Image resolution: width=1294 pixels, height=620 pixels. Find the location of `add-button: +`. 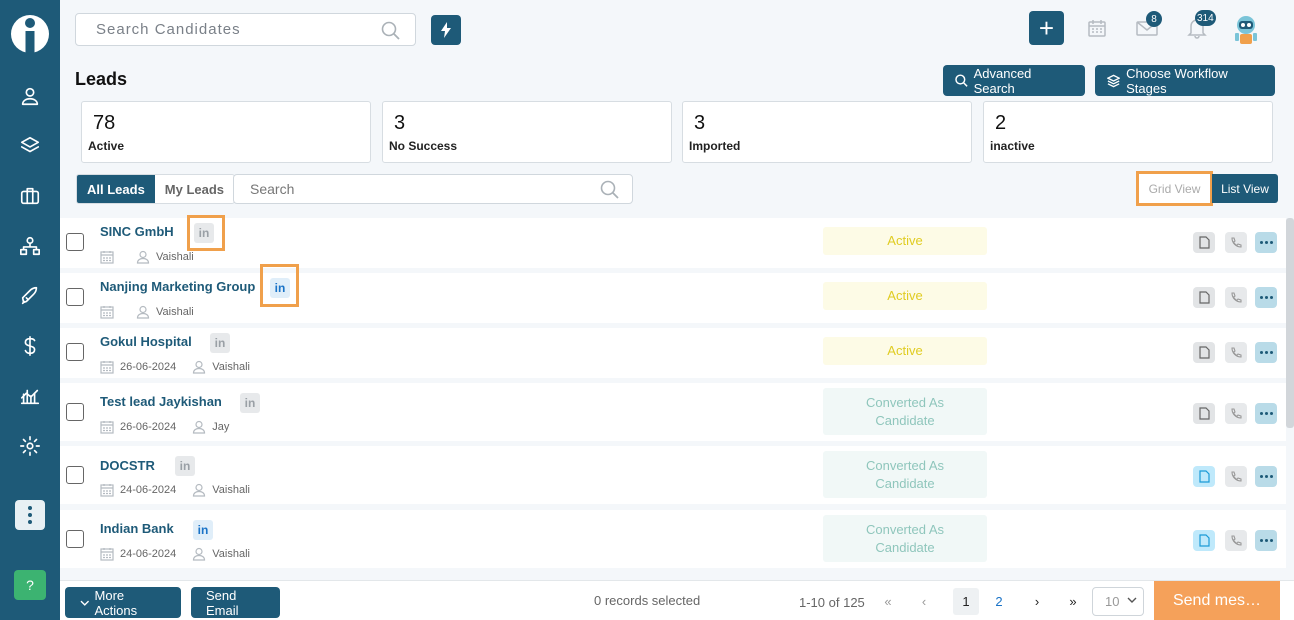

add-button: + is located at coordinates (1046, 28).